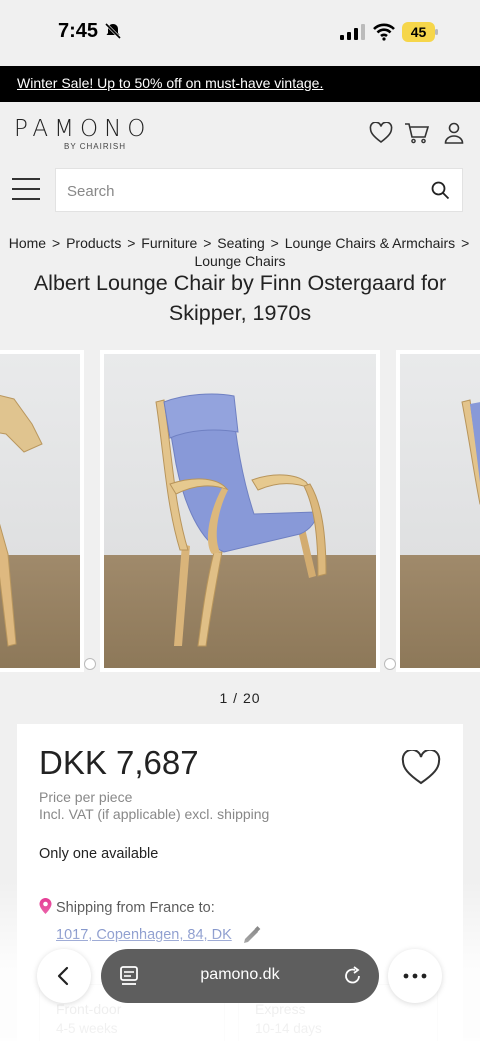  What do you see at coordinates (381, 133) in the screenshot?
I see `heart-icon` at bounding box center [381, 133].